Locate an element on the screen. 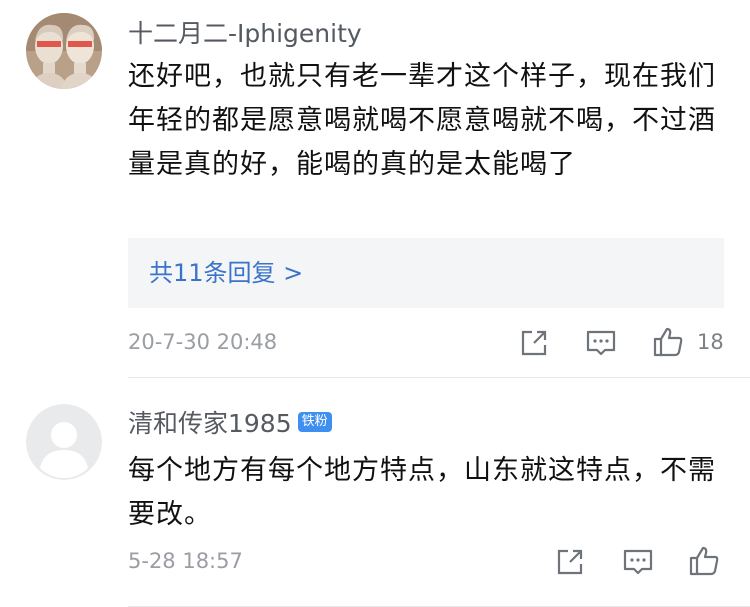 The height and width of the screenshot is (607, 750). timestamp: 5-28 18:57 is located at coordinates (185, 561).